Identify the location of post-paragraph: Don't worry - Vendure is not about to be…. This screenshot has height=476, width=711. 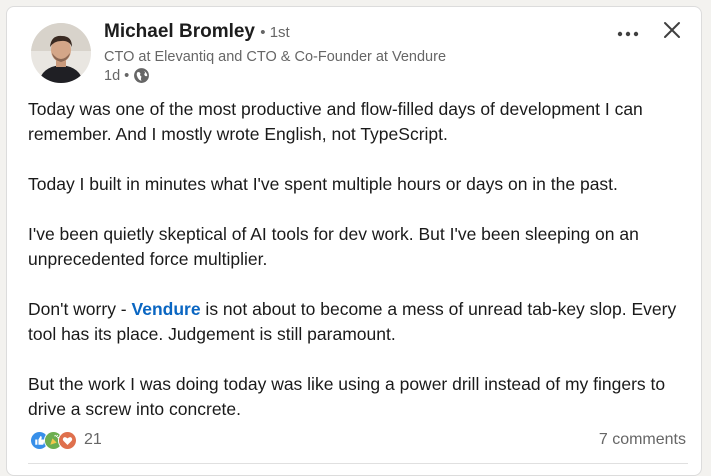
(362, 322).